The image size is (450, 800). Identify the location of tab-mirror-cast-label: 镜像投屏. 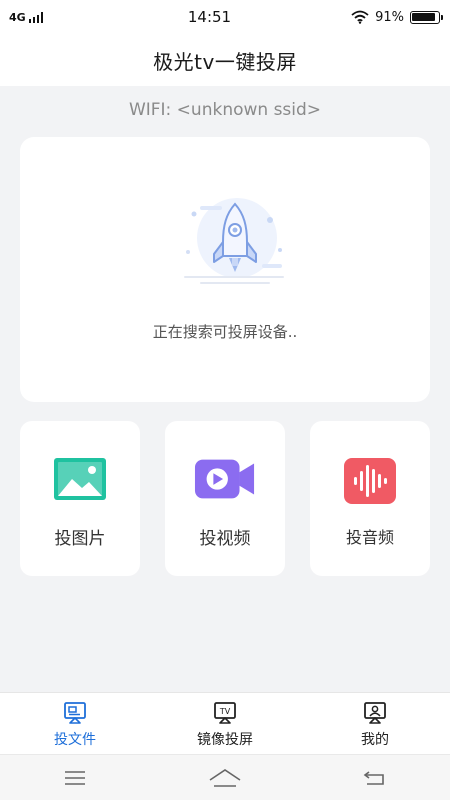
(225, 740).